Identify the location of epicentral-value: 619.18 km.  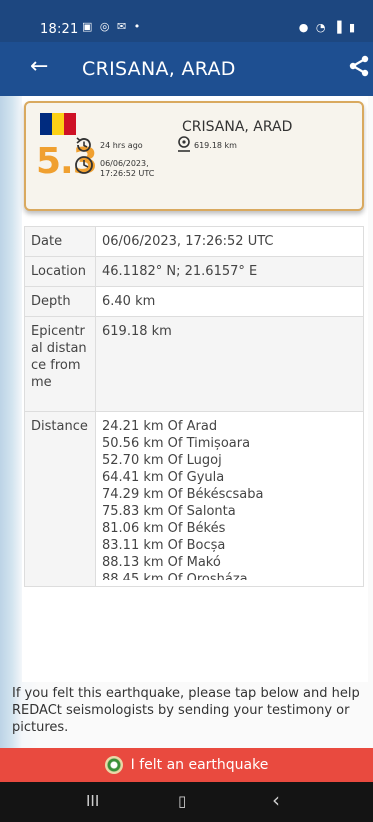
(229, 364).